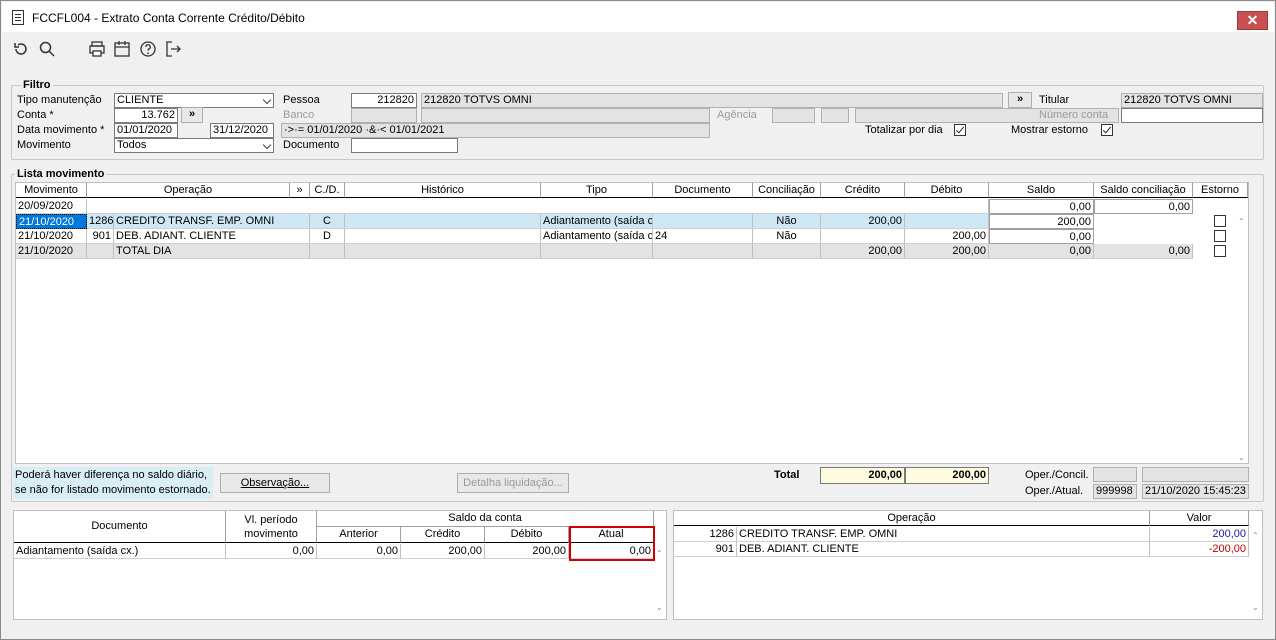  I want to click on table-row: 20/09/2020 0,00 0,00, so click(632, 206).